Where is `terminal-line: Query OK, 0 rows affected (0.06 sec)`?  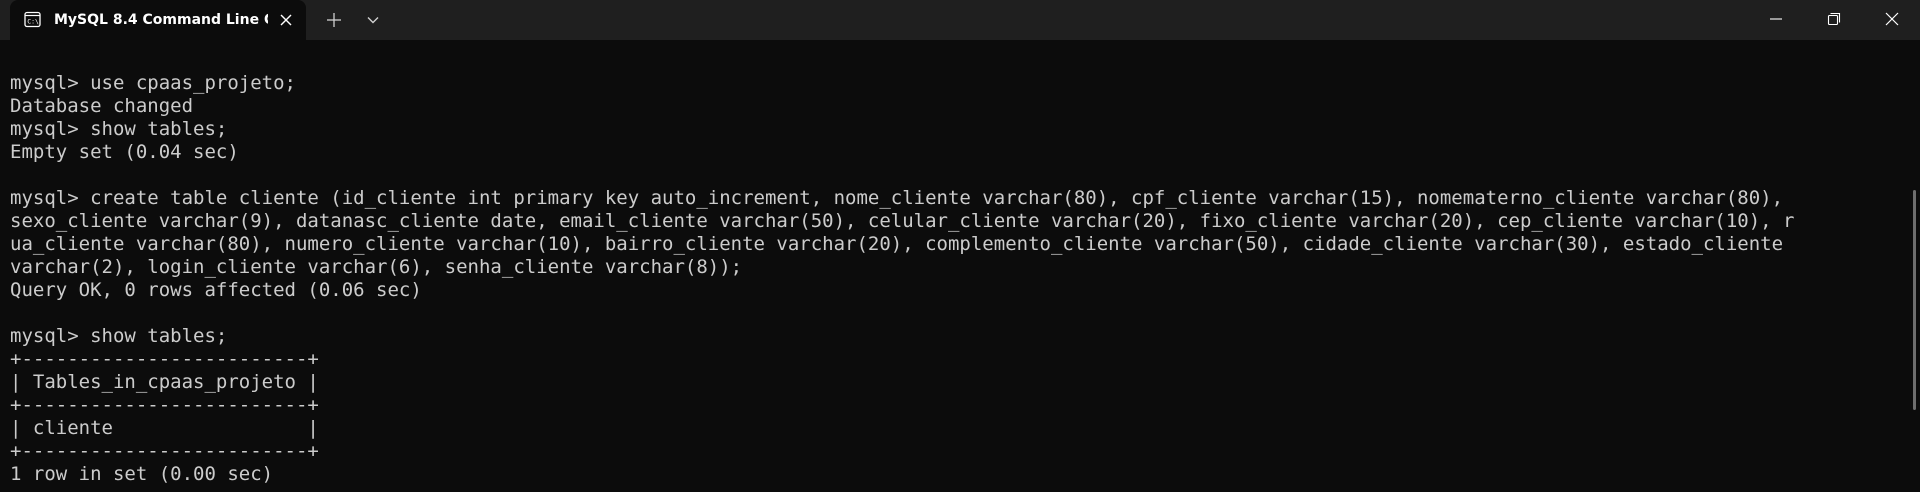 terminal-line: Query OK, 0 rows affected (0.06 sec) is located at coordinates (216, 290).